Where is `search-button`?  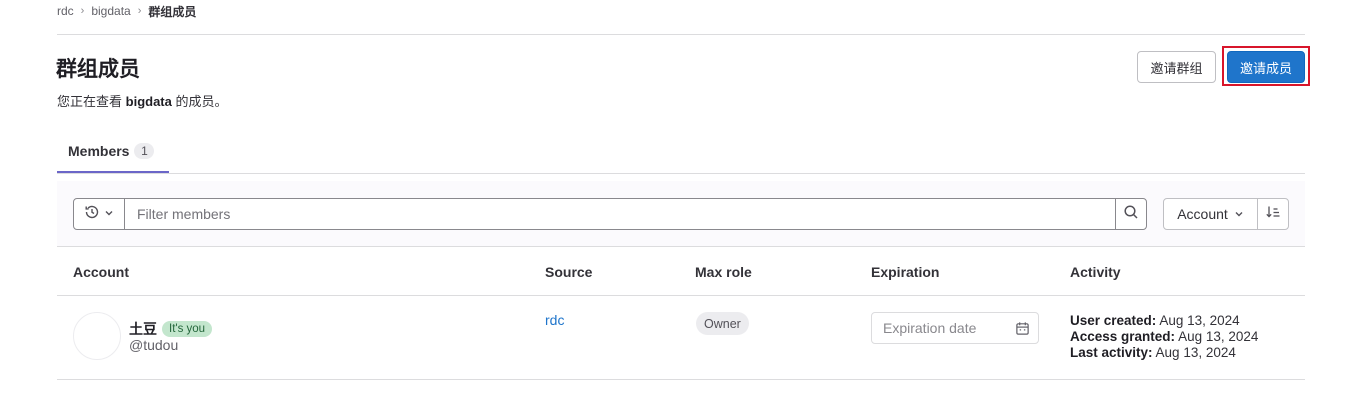 search-button is located at coordinates (1130, 214).